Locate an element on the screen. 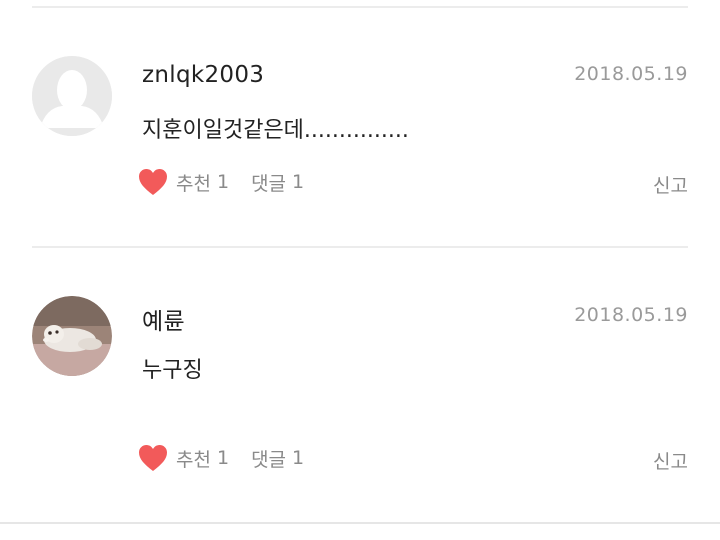 The height and width of the screenshot is (540, 720). comment-username: znlqk2003 is located at coordinates (203, 75).